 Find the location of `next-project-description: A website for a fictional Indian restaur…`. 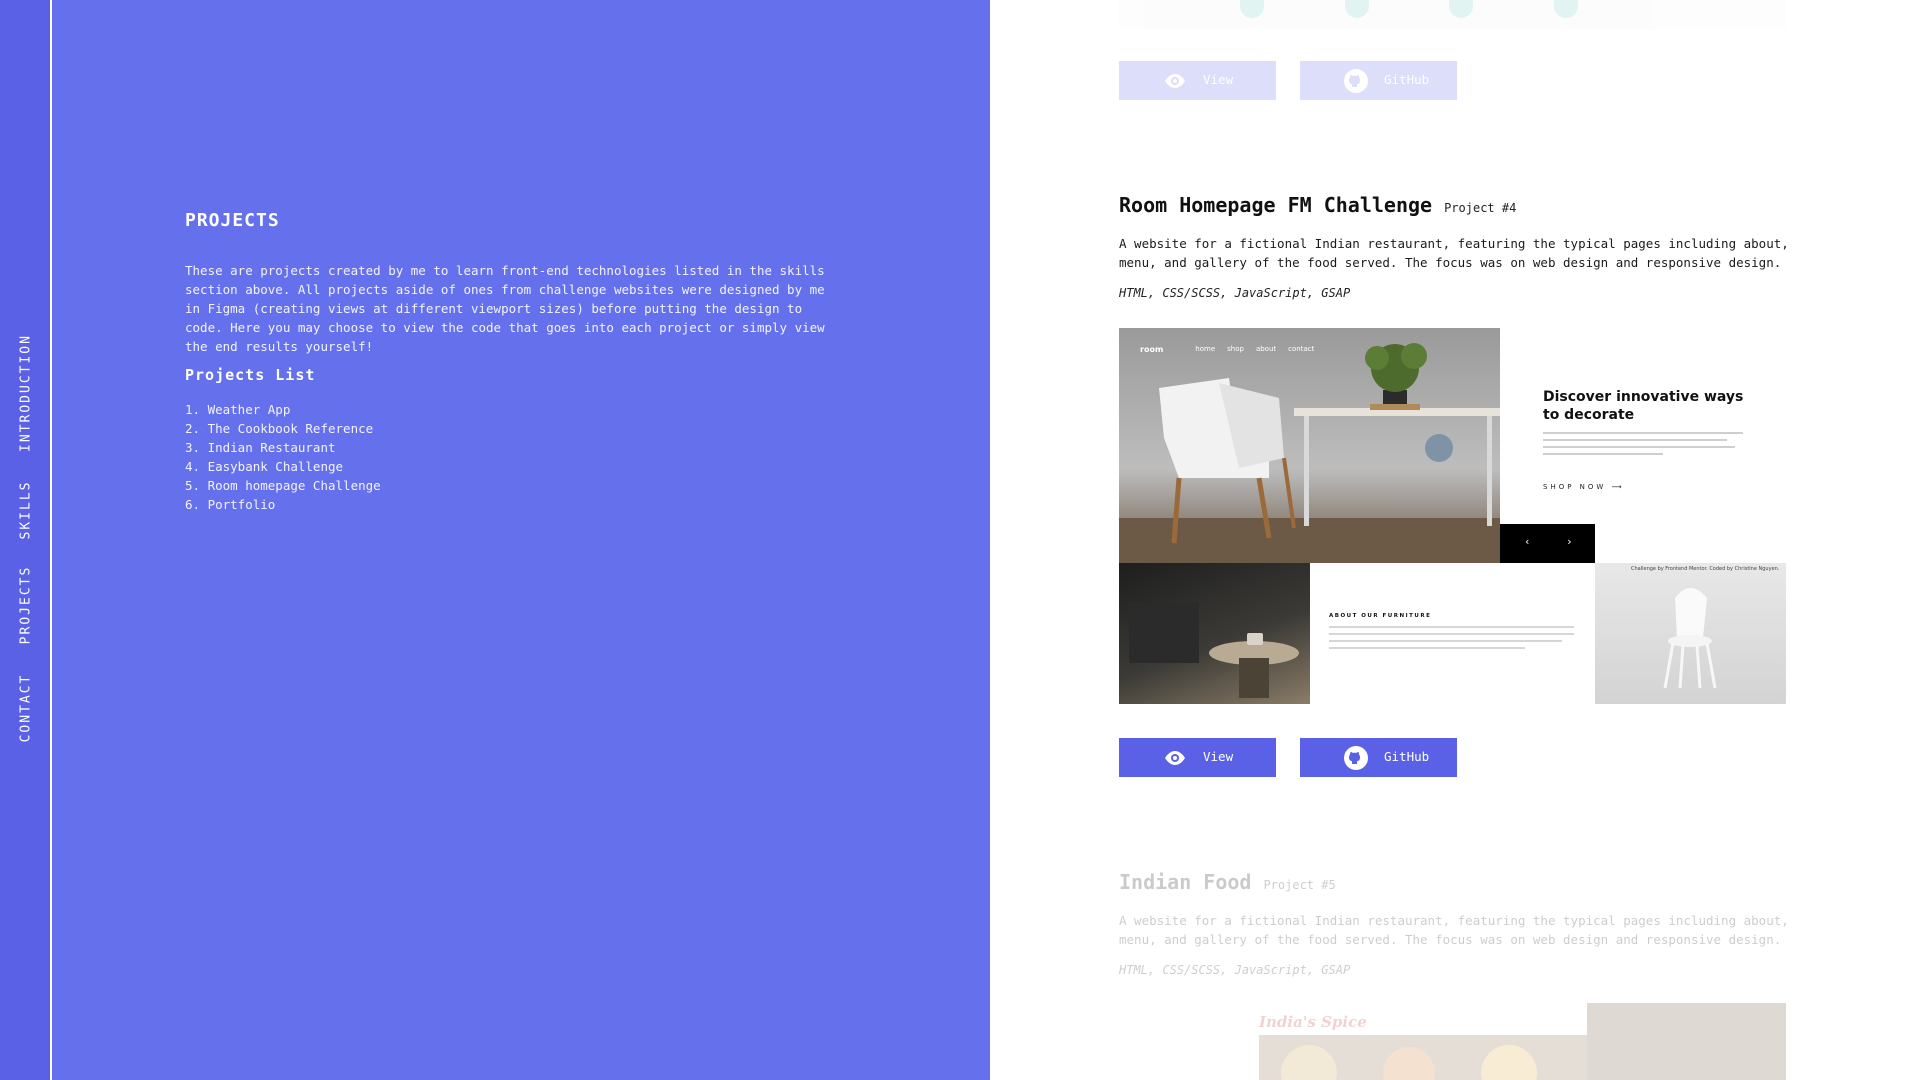

next-project-description: A website for a fictional Indian restaur… is located at coordinates (1454, 930).